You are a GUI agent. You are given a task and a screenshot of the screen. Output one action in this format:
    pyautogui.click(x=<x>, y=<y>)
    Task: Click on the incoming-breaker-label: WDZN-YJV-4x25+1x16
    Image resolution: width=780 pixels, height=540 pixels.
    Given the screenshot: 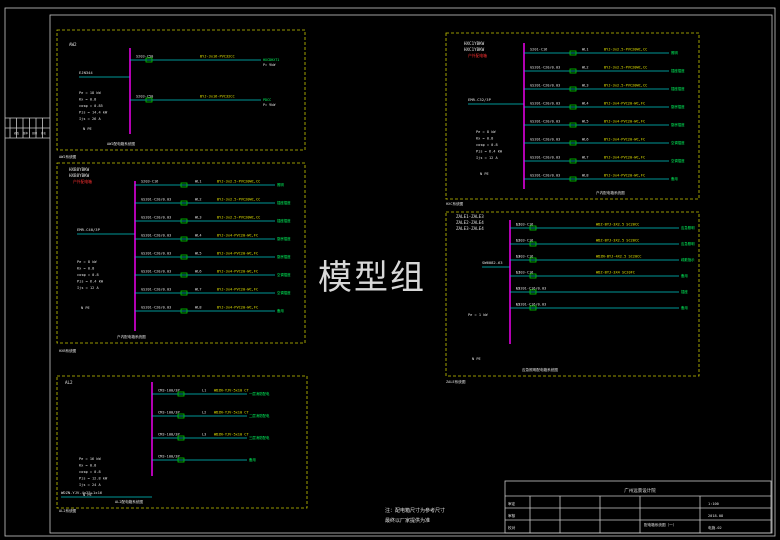 What is the action you would take?
    pyautogui.click(x=82, y=492)
    